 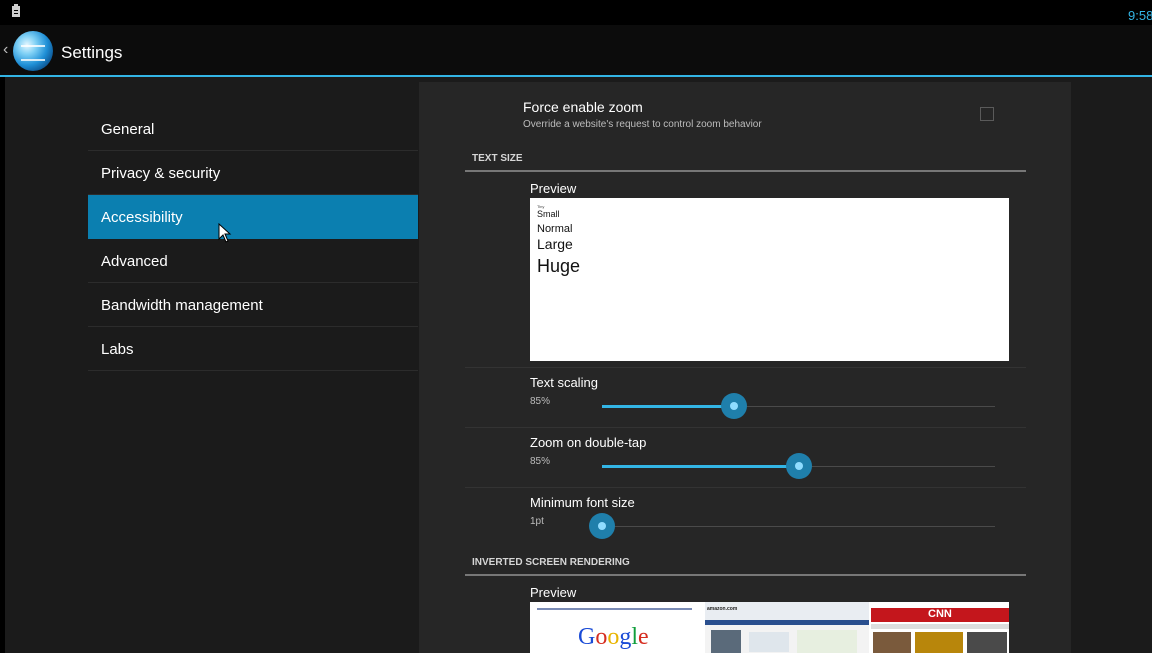 What do you see at coordinates (722, 609) in the screenshot?
I see `amazon-logo: amazon.com` at bounding box center [722, 609].